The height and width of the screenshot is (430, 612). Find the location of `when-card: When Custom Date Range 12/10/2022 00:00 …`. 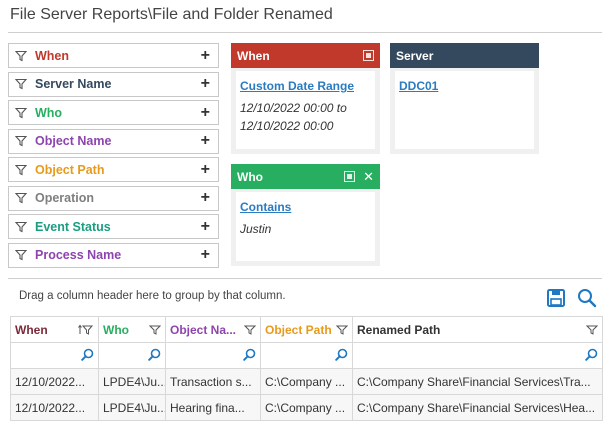

when-card: When Custom Date Range 12/10/2022 00:00 … is located at coordinates (305, 98).